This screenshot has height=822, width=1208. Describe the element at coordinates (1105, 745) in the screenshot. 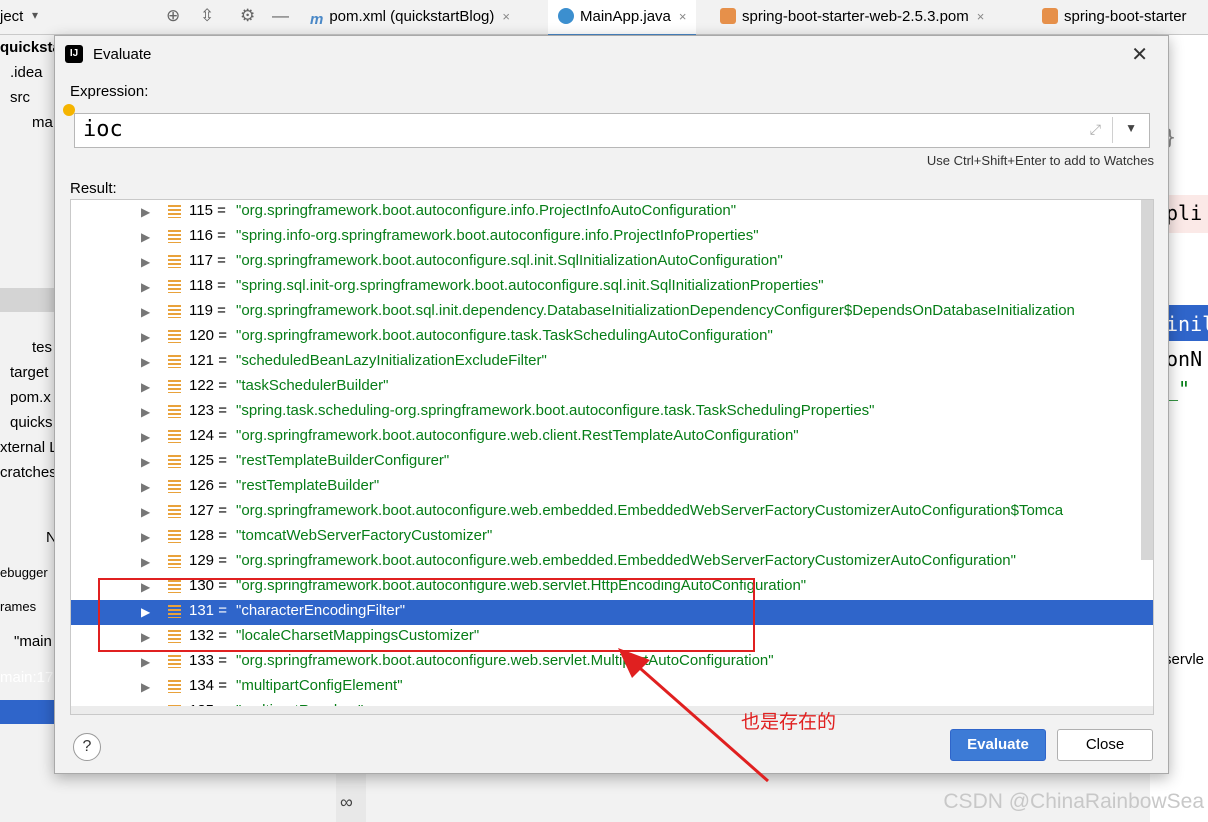

I see `close-button: Close` at that location.